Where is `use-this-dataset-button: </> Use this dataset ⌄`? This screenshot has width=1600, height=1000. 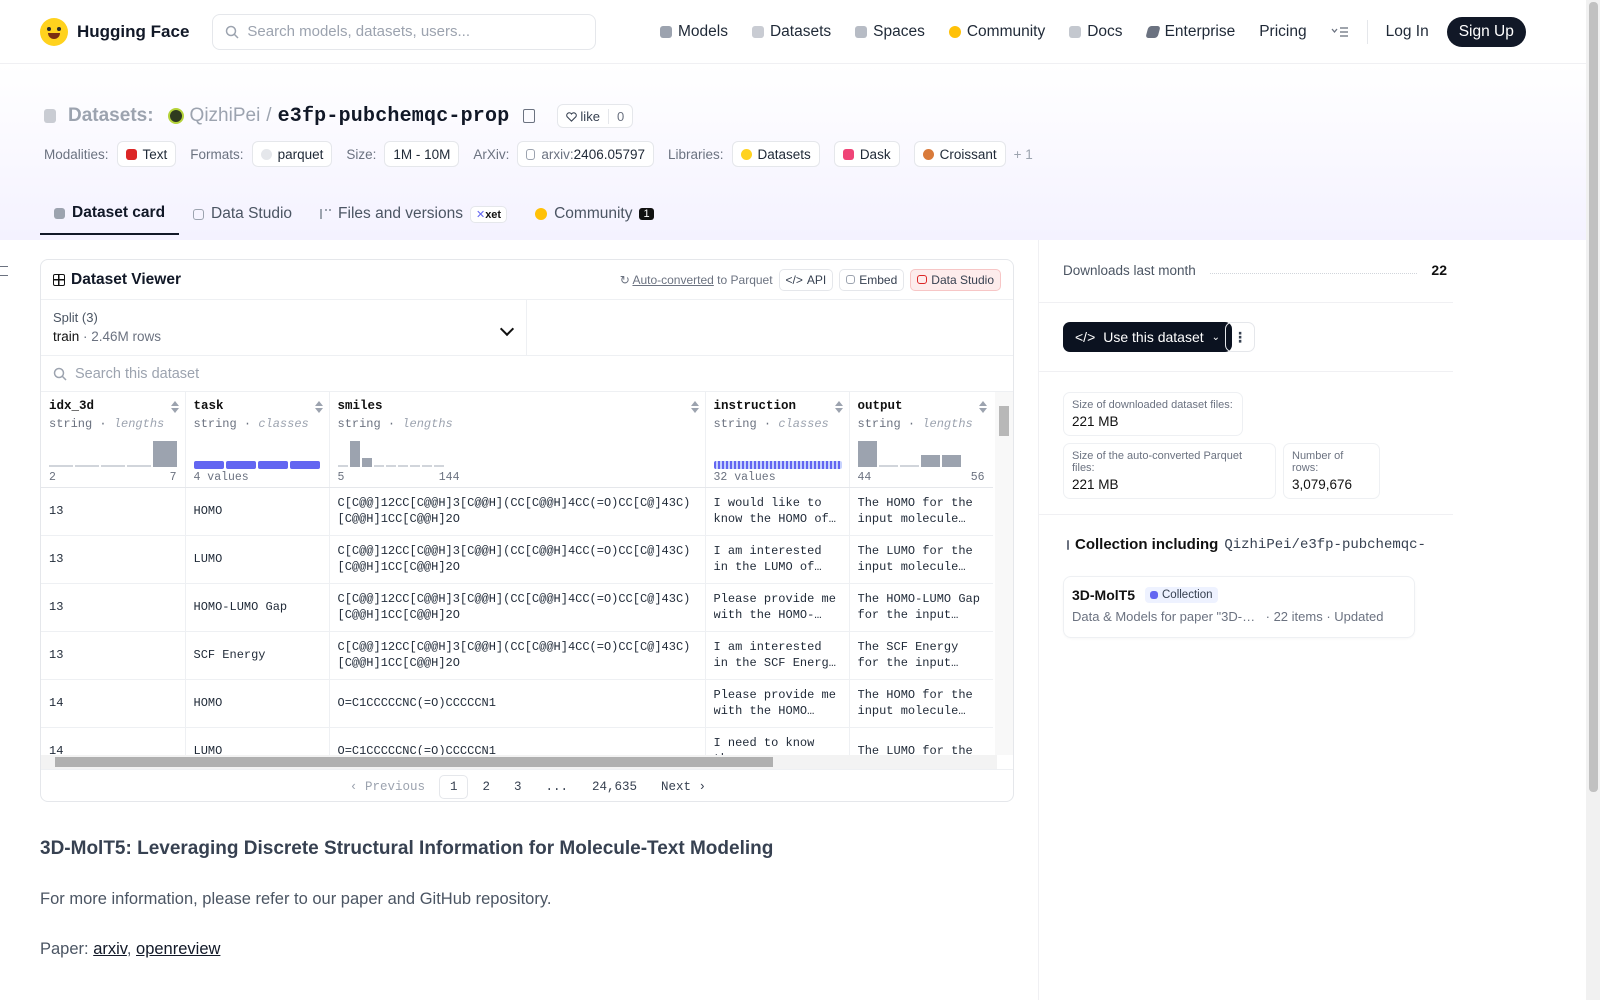
use-this-dataset-button: </> Use this dataset ⌄ is located at coordinates (1148, 337).